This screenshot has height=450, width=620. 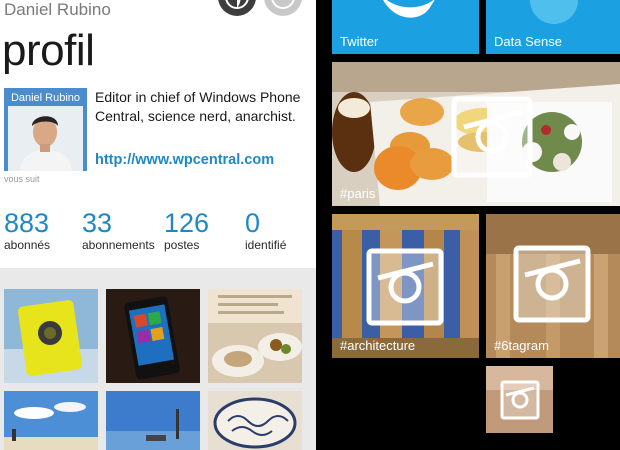 What do you see at coordinates (27, 223) in the screenshot?
I see `stat-value: 883` at bounding box center [27, 223].